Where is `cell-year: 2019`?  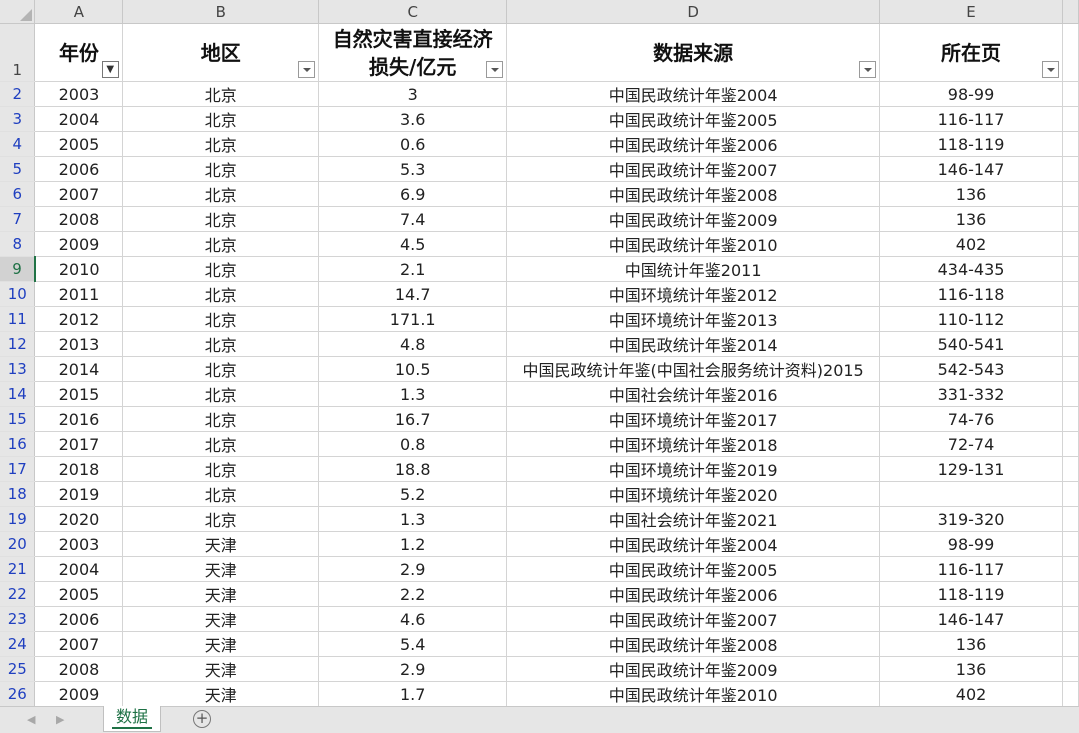
cell-year: 2019 is located at coordinates (79, 494).